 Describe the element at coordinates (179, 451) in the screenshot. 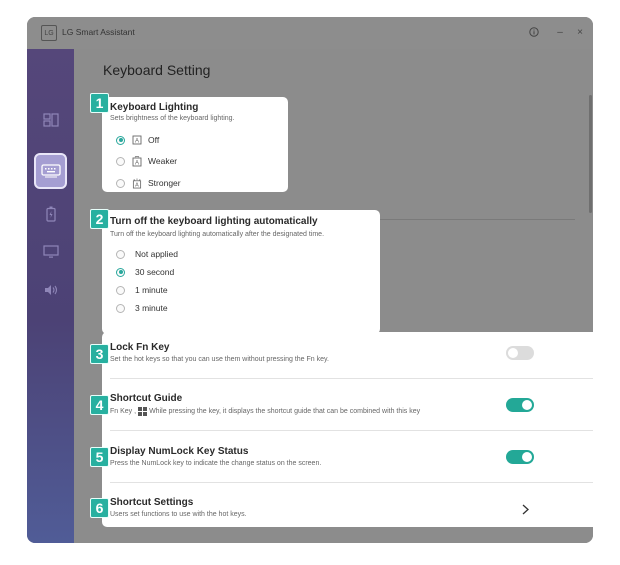

I see `setting-title: Display NumLock Key Status` at that location.